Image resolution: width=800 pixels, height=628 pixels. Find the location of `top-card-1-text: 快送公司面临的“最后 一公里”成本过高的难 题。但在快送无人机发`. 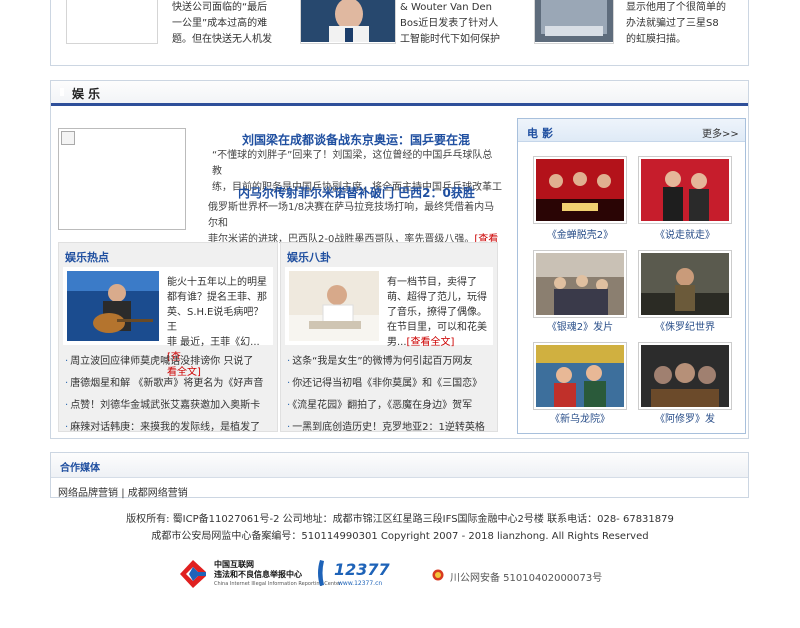

top-card-1-text: 快送公司面临的“最后 一公里”成本过高的难 题。但在快送无人机发 is located at coordinates (222, 24).